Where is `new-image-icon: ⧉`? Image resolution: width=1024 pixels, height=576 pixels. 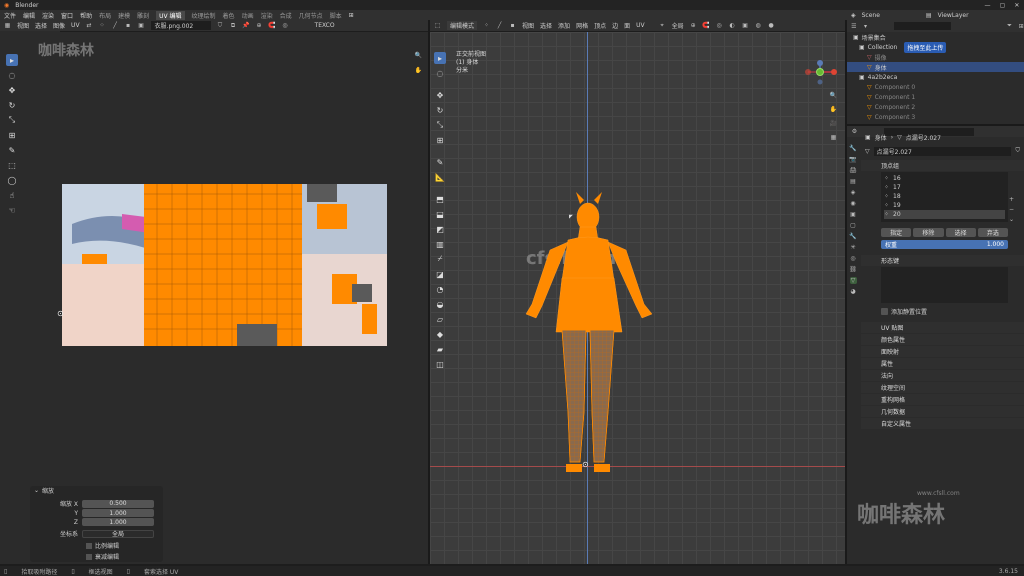
new-image-icon: ⧉ is located at coordinates (233, 25).